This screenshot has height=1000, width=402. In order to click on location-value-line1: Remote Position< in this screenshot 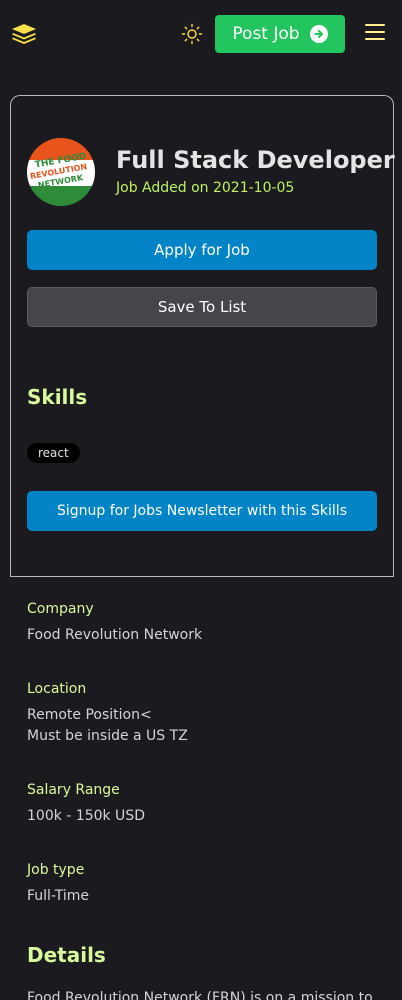, I will do `click(89, 715)`.